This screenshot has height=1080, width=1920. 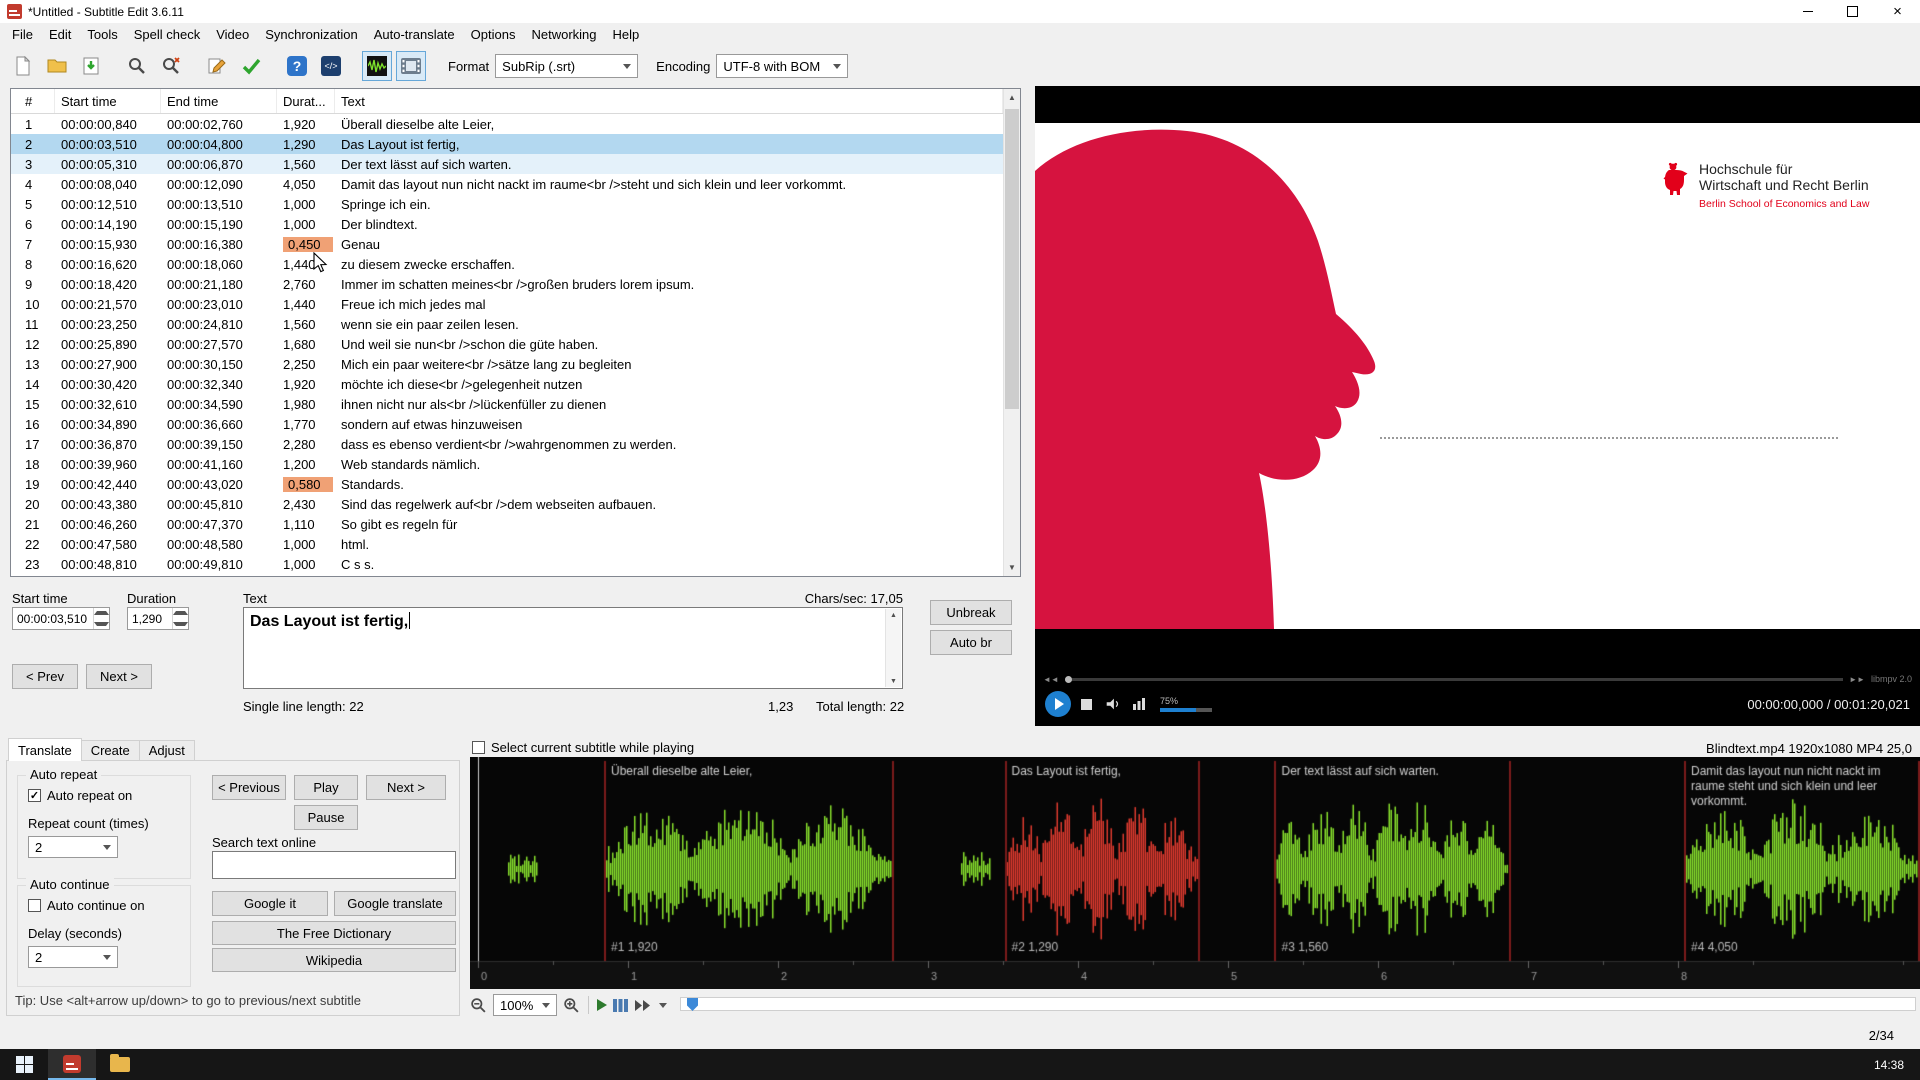 What do you see at coordinates (1058, 704) in the screenshot?
I see `play-button` at bounding box center [1058, 704].